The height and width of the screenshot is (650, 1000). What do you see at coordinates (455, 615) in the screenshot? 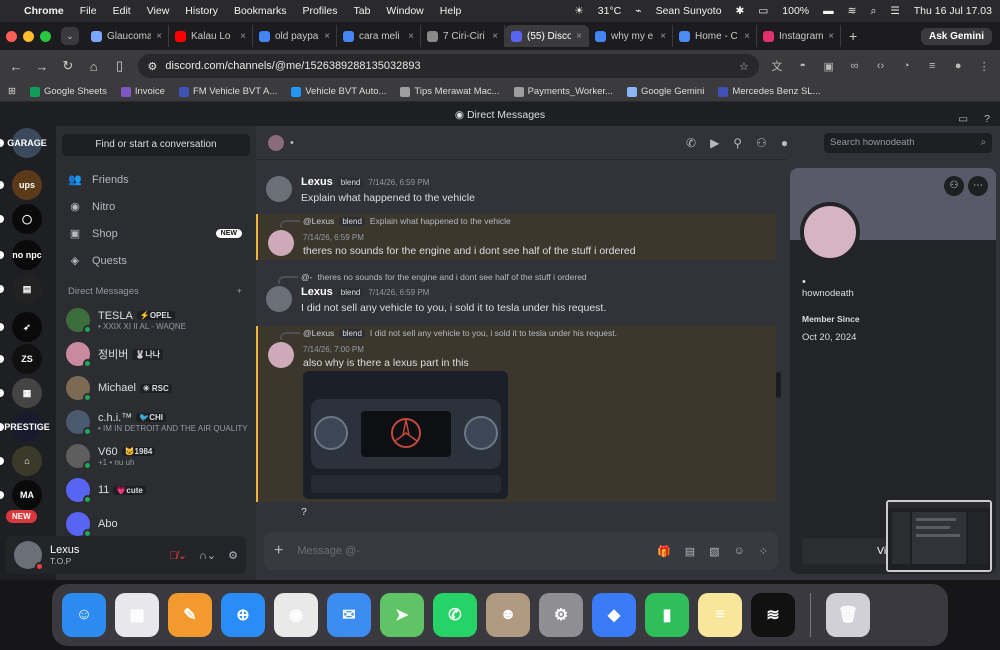
I see `whatsapp-icon: ✆` at bounding box center [455, 615].